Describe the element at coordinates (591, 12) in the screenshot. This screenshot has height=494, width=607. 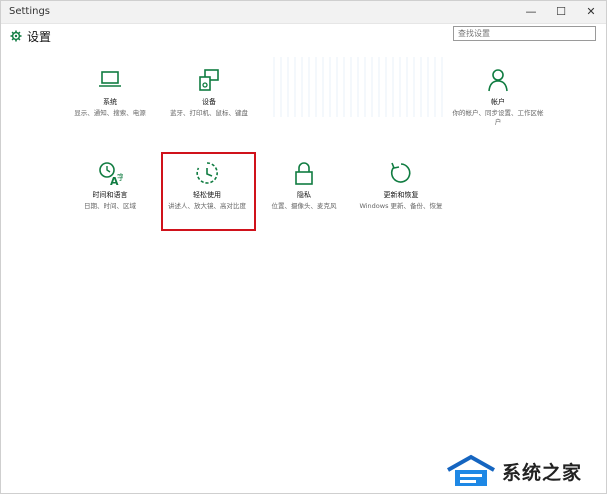
I see `close-button: ✕` at that location.